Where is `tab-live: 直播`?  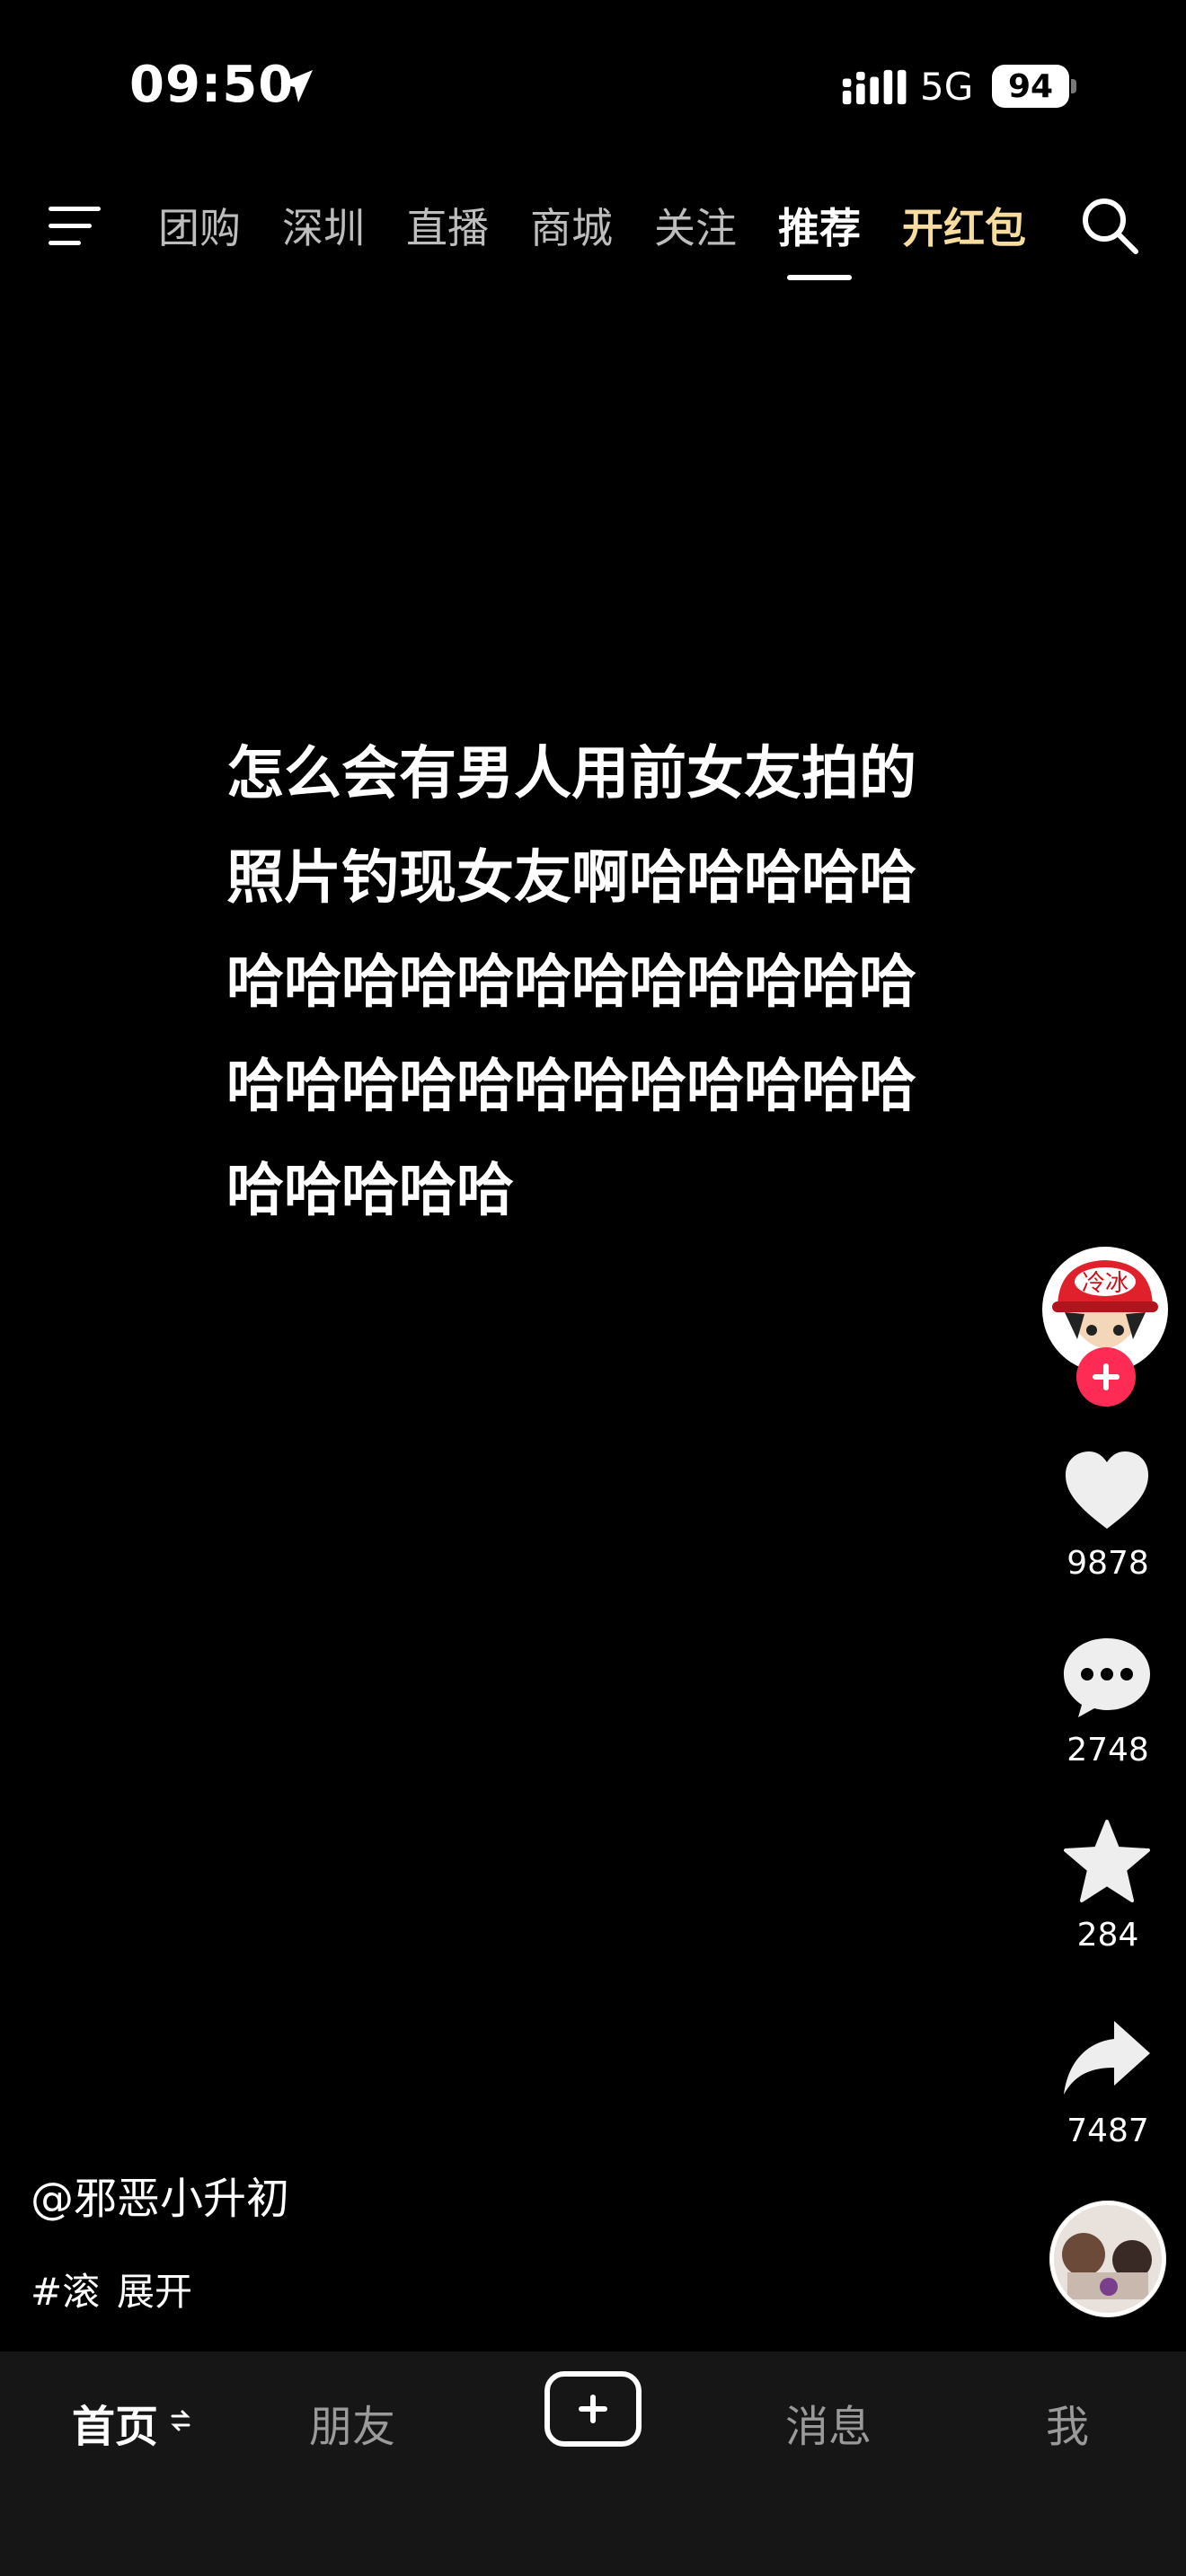 tab-live: 直播 is located at coordinates (447, 225).